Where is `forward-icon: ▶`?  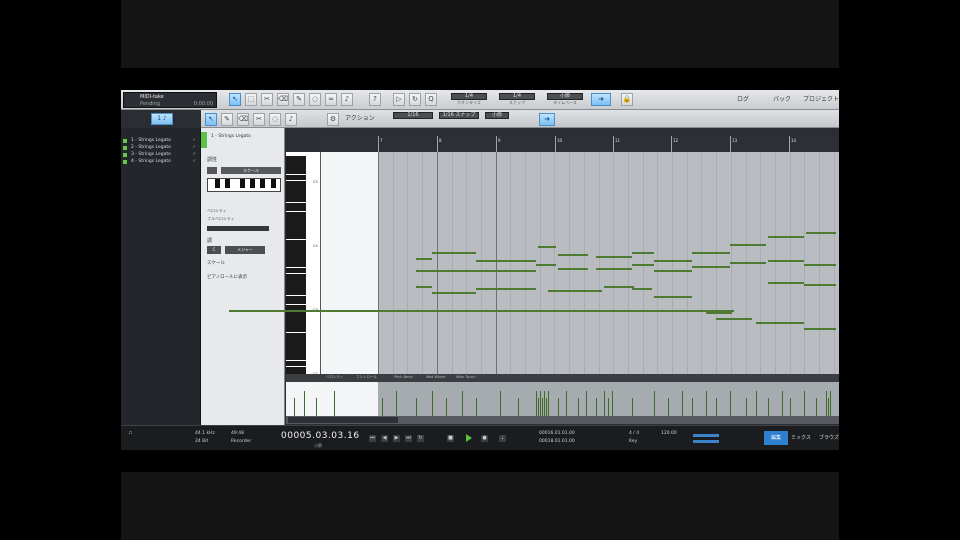
forward-icon: ▶ is located at coordinates (396, 438).